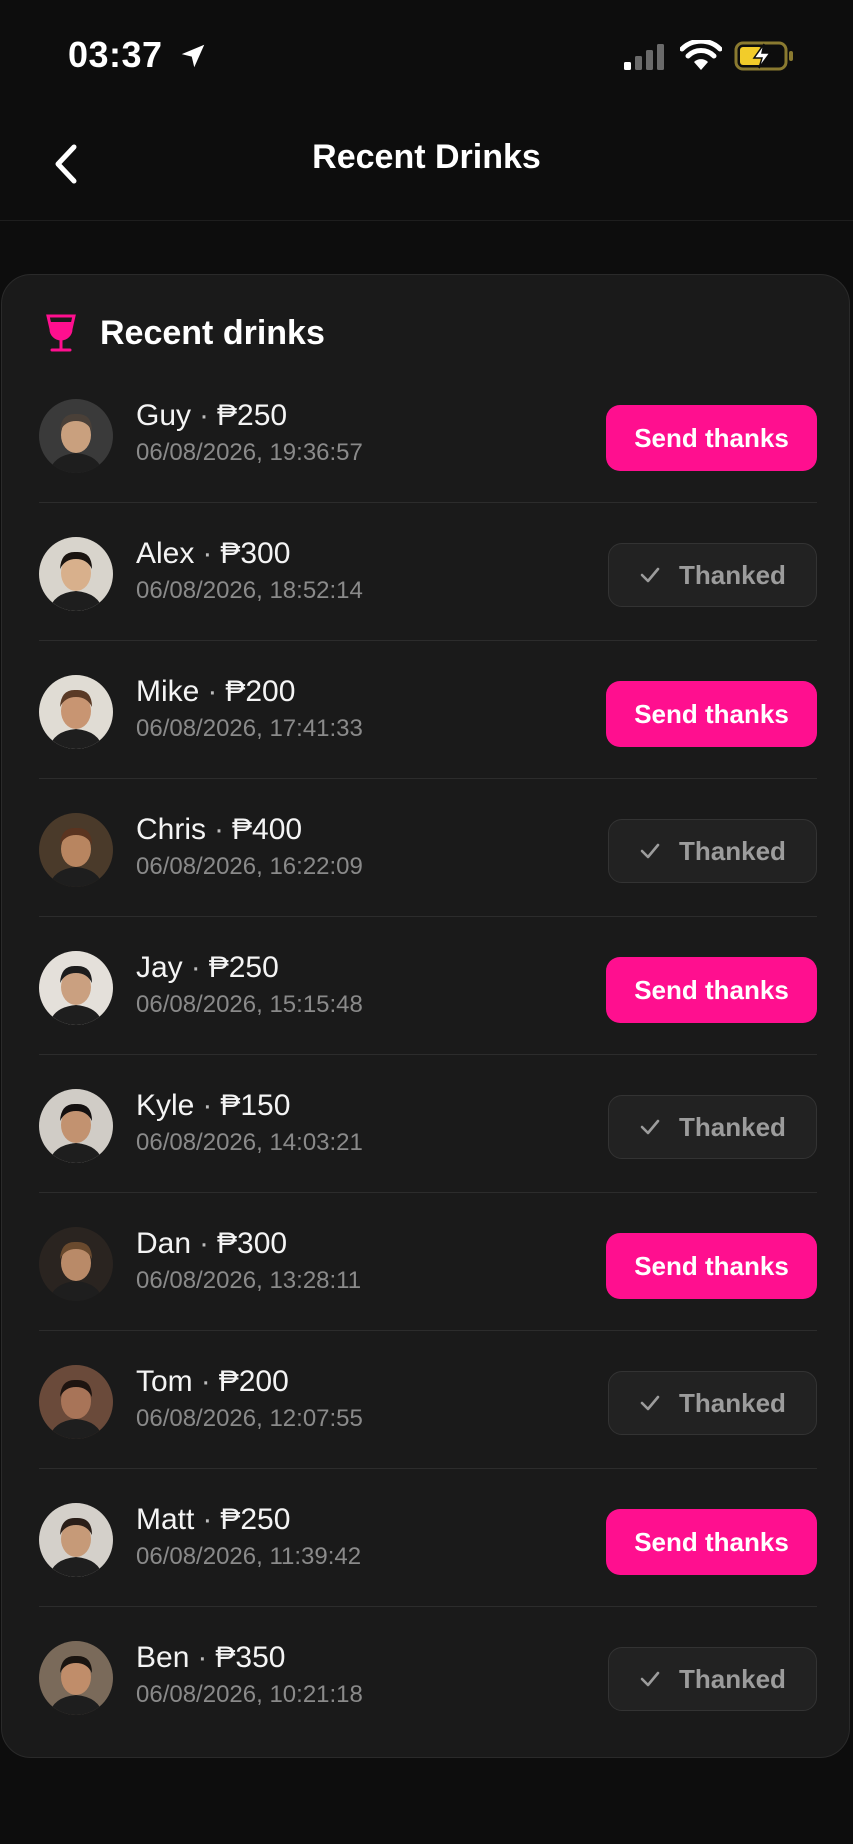  Describe the element at coordinates (61, 333) in the screenshot. I see `wine-glass-icon` at that location.